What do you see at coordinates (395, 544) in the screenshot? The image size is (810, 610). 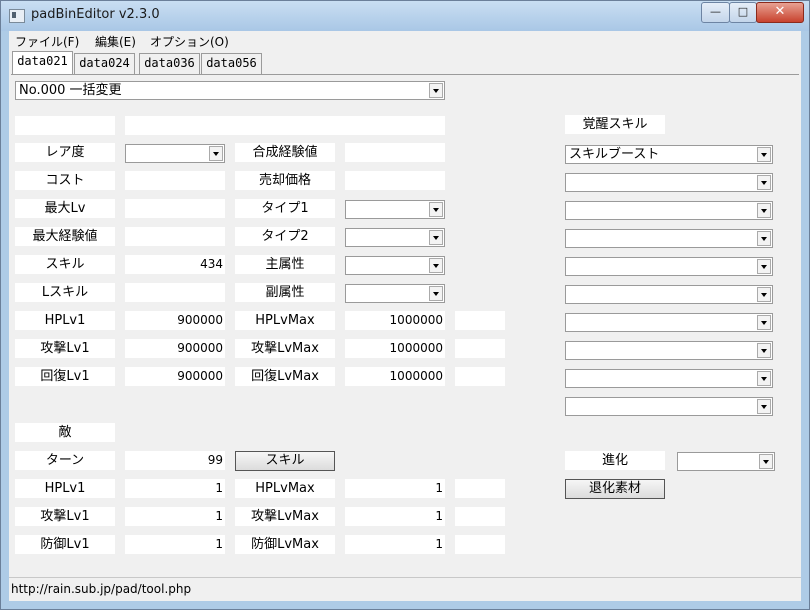 I see `enemy-def-max-field: 1` at bounding box center [395, 544].